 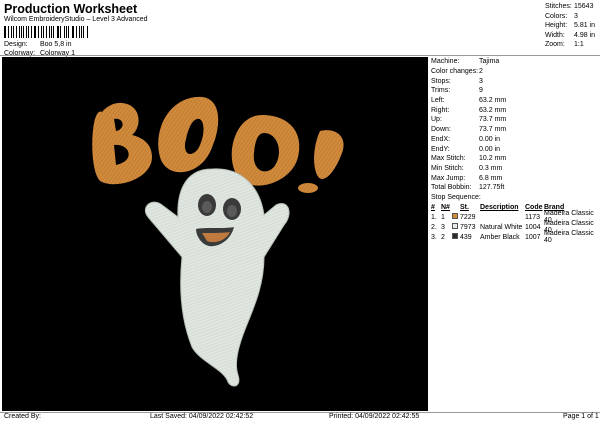 I want to click on detail-right: Right: 63.2 mm, so click(x=469, y=110).